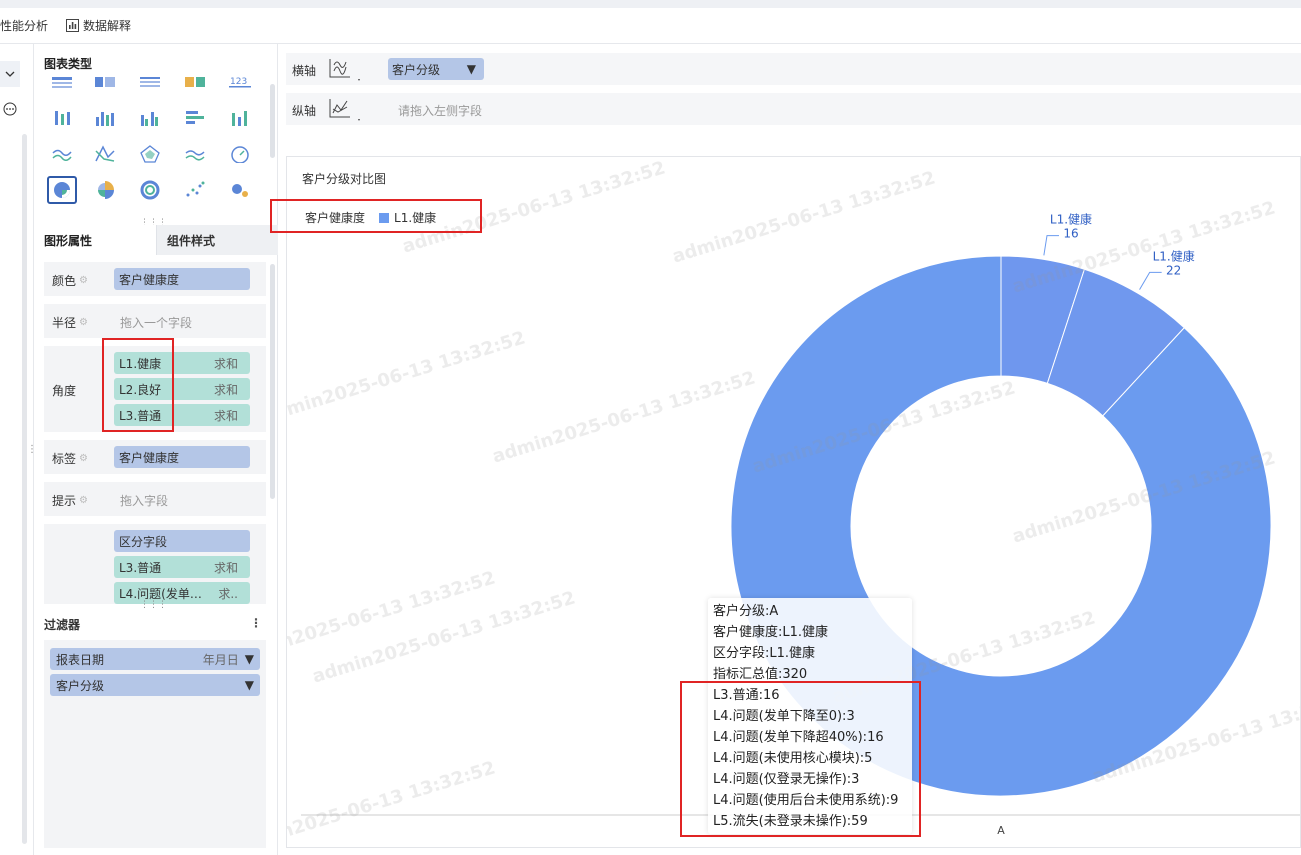  Describe the element at coordinates (182, 415) in the screenshot. I see `angle-field-pill: L3.普通 求和` at that location.